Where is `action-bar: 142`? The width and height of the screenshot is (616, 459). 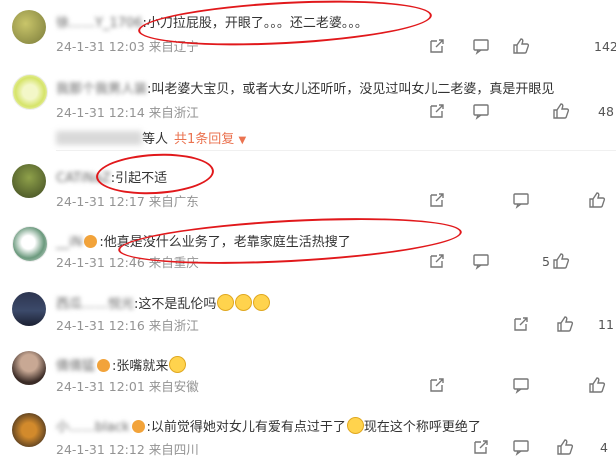 action-bar: 142 is located at coordinates (496, 47).